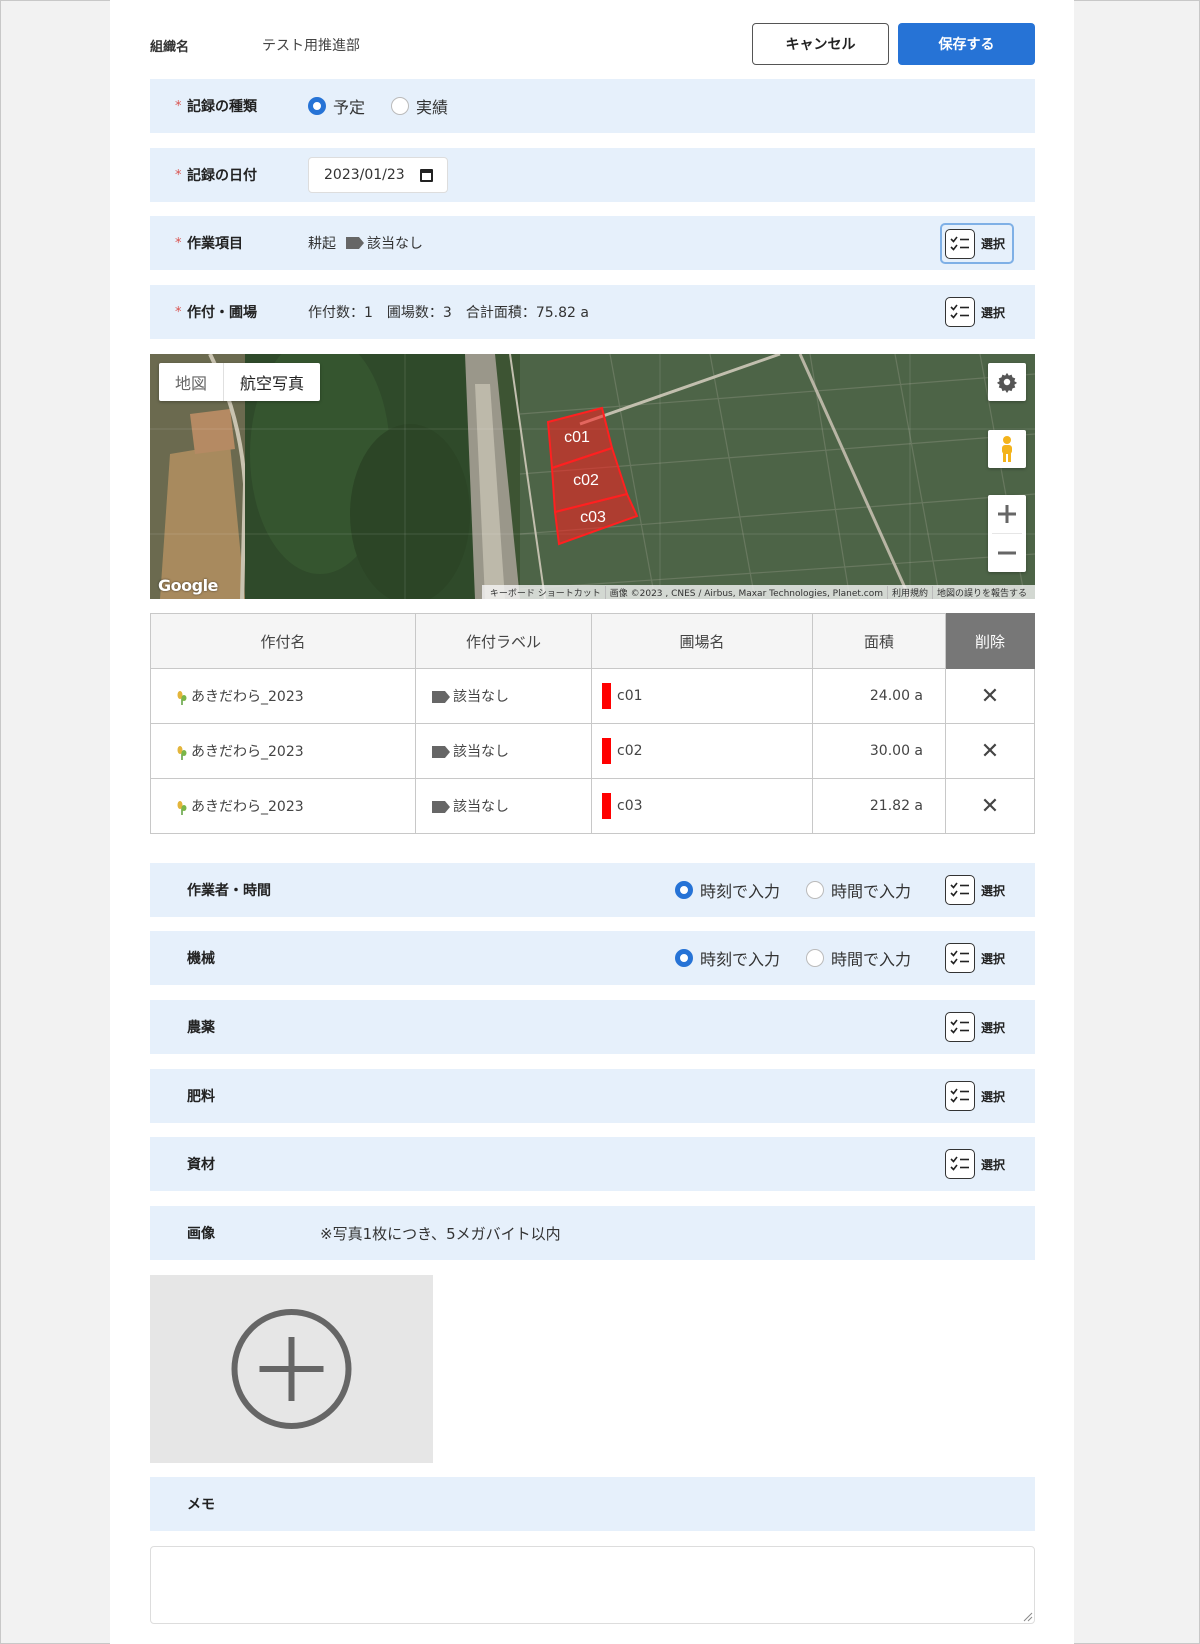 The image size is (1200, 1644). Describe the element at coordinates (182, 807) in the screenshot. I see `crop-sprout-icon` at that location.